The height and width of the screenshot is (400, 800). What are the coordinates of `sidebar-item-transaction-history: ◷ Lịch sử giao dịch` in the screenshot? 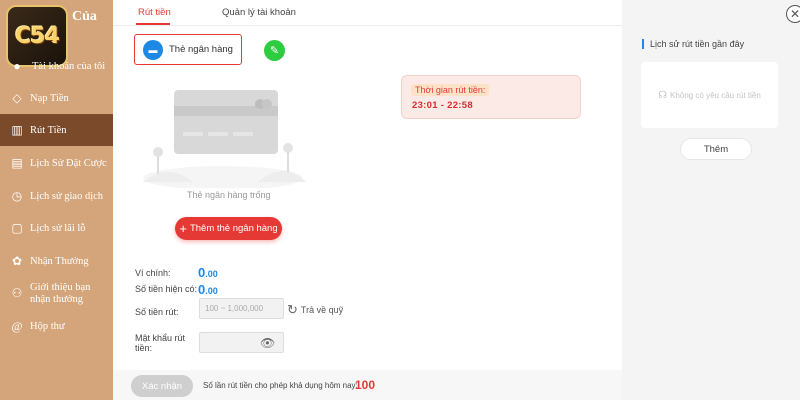 It's located at (56, 196).